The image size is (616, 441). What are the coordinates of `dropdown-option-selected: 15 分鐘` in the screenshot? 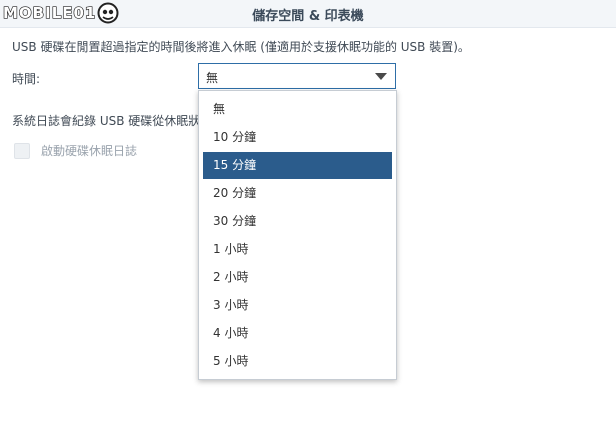 It's located at (297, 165).